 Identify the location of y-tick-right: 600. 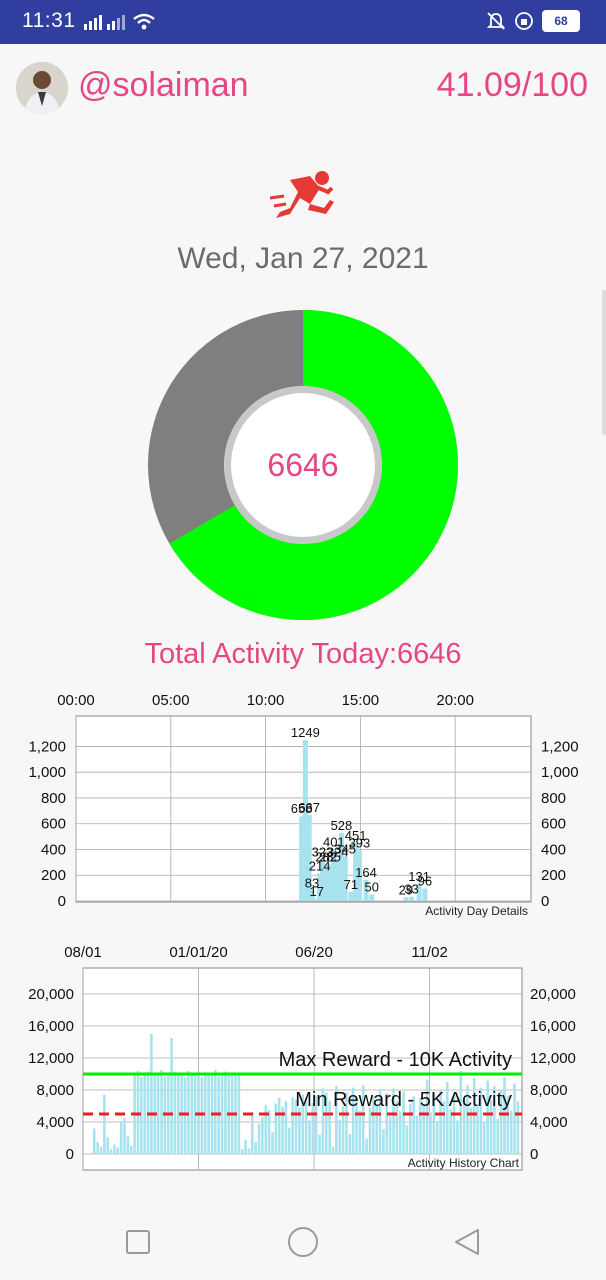
(553, 824).